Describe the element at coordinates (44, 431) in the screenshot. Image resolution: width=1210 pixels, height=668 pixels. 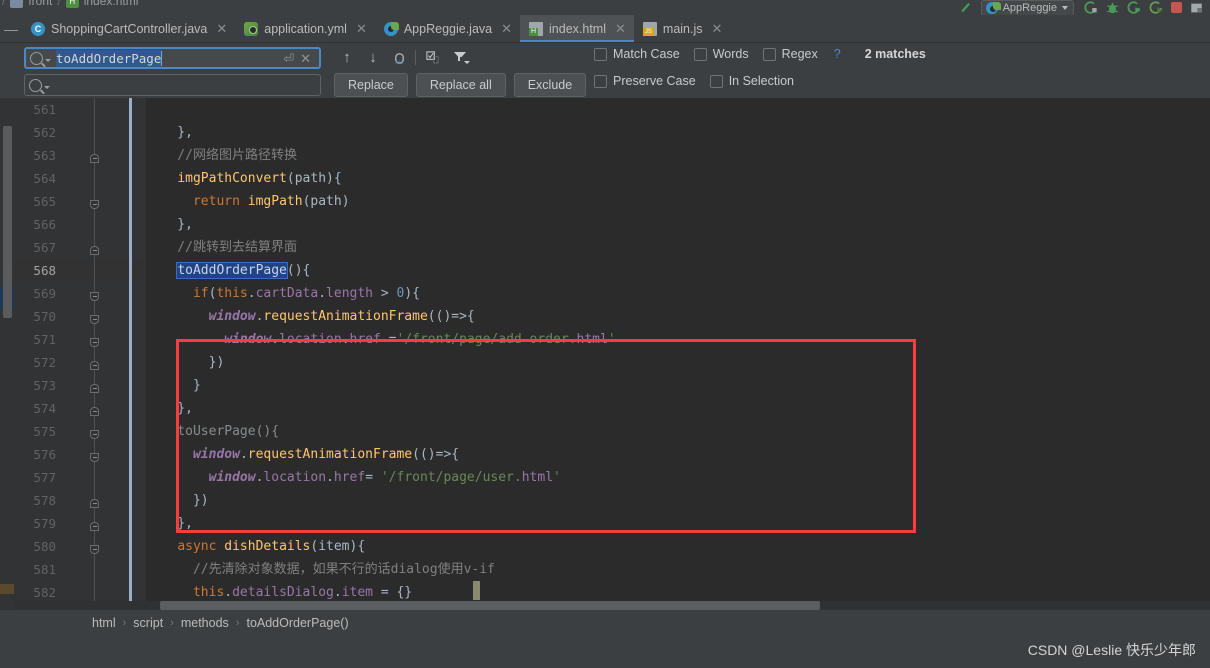
I see `line-number: 575` at that location.